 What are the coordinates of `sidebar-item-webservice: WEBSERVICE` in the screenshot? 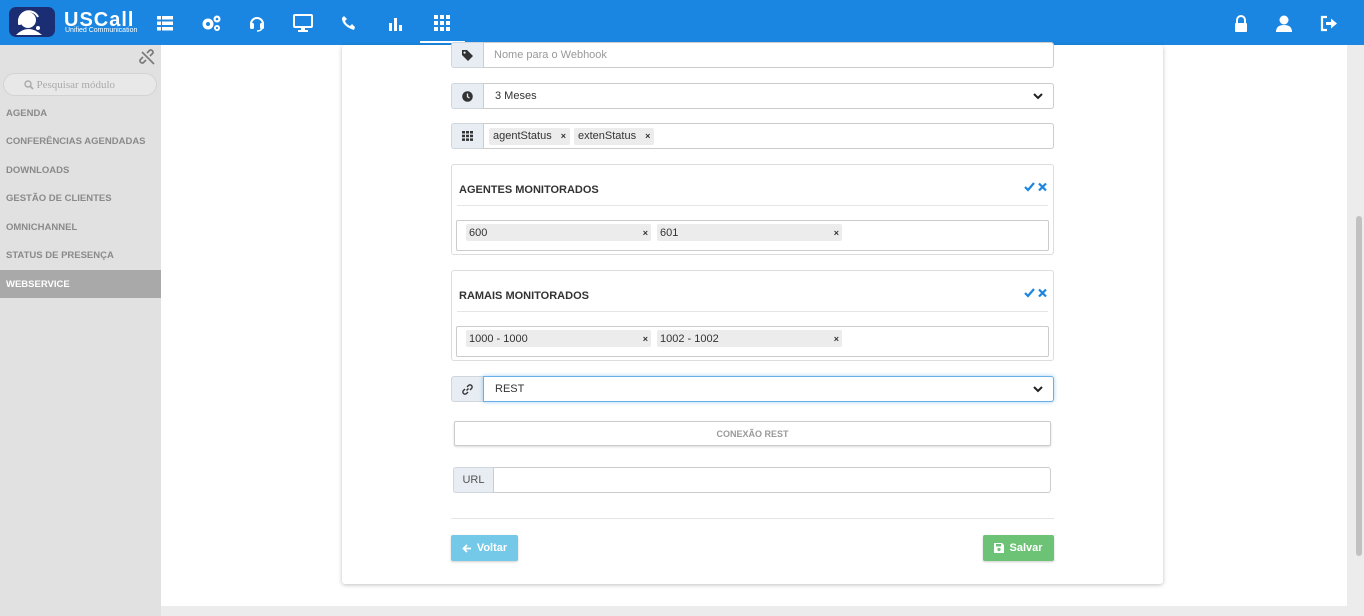 It's located at (80, 284).